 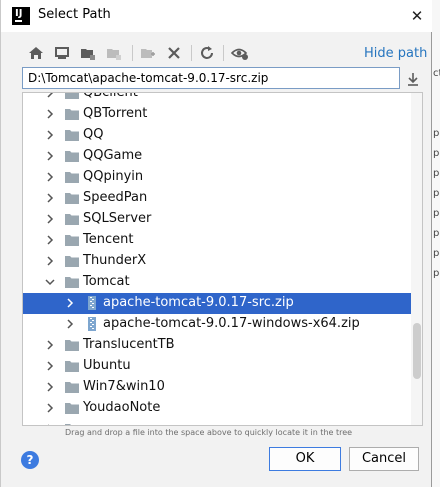 What do you see at coordinates (93, 134) in the screenshot?
I see `tree-item-label: QQ` at bounding box center [93, 134].